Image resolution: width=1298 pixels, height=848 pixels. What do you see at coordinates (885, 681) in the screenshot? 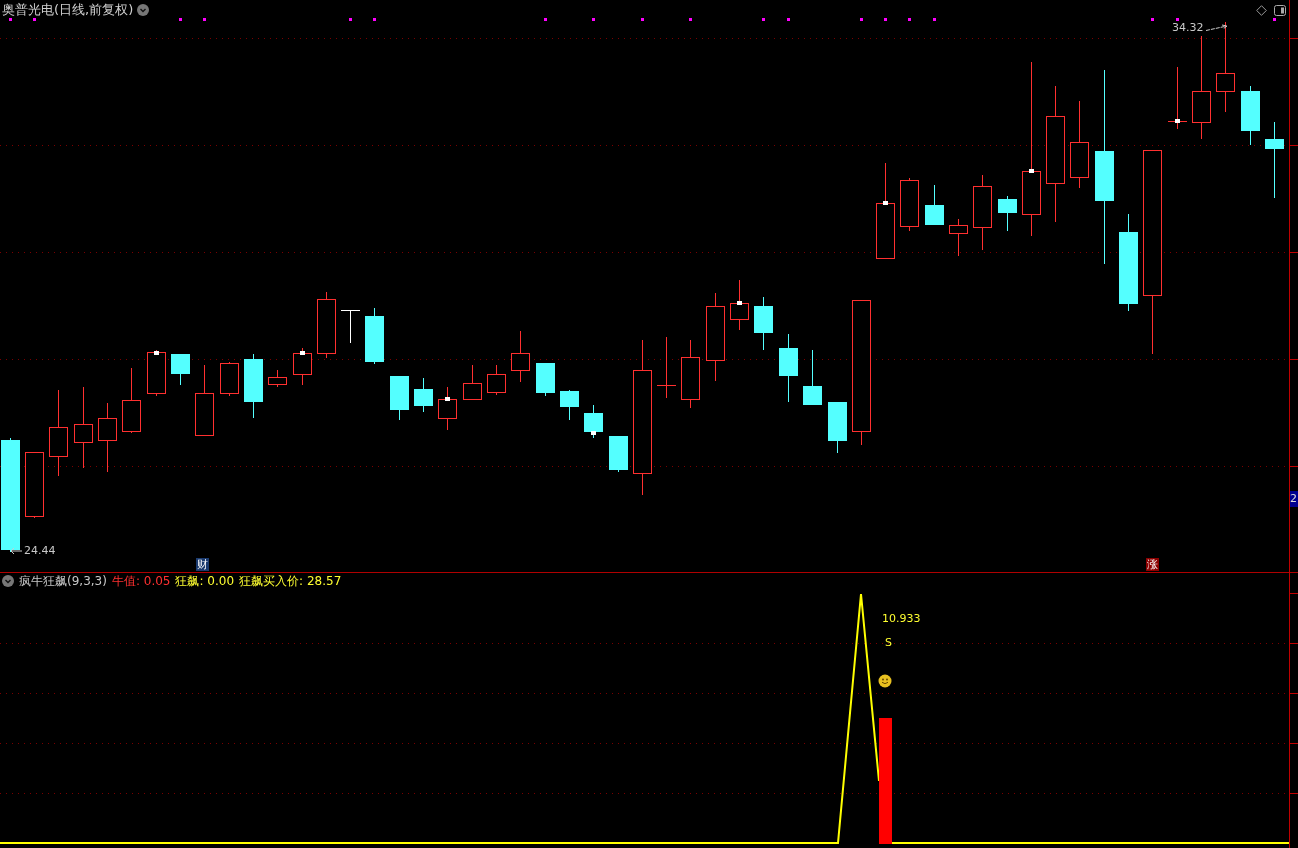
I see `smiley-icon` at bounding box center [885, 681].